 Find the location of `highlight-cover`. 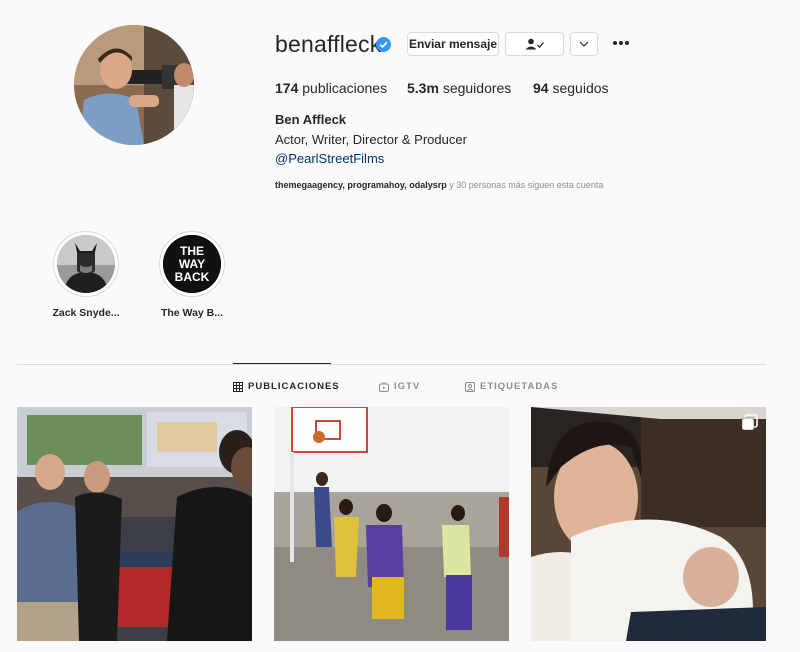

highlight-cover is located at coordinates (86, 264).